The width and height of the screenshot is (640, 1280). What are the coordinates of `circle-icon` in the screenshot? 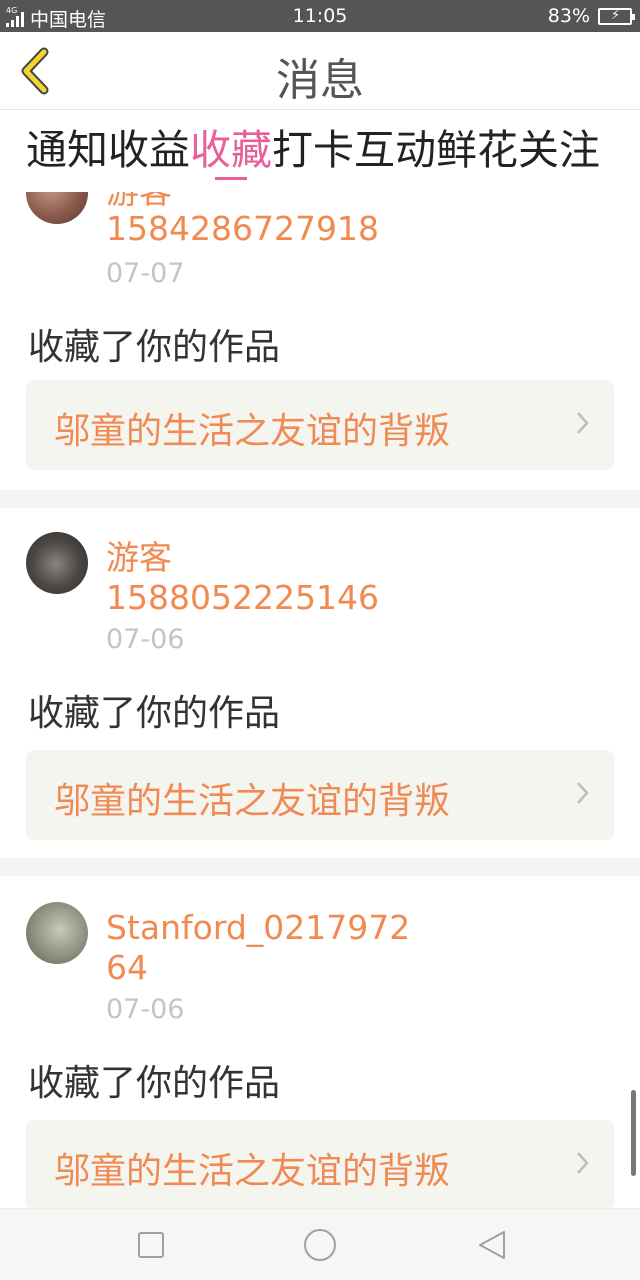 It's located at (320, 1245).